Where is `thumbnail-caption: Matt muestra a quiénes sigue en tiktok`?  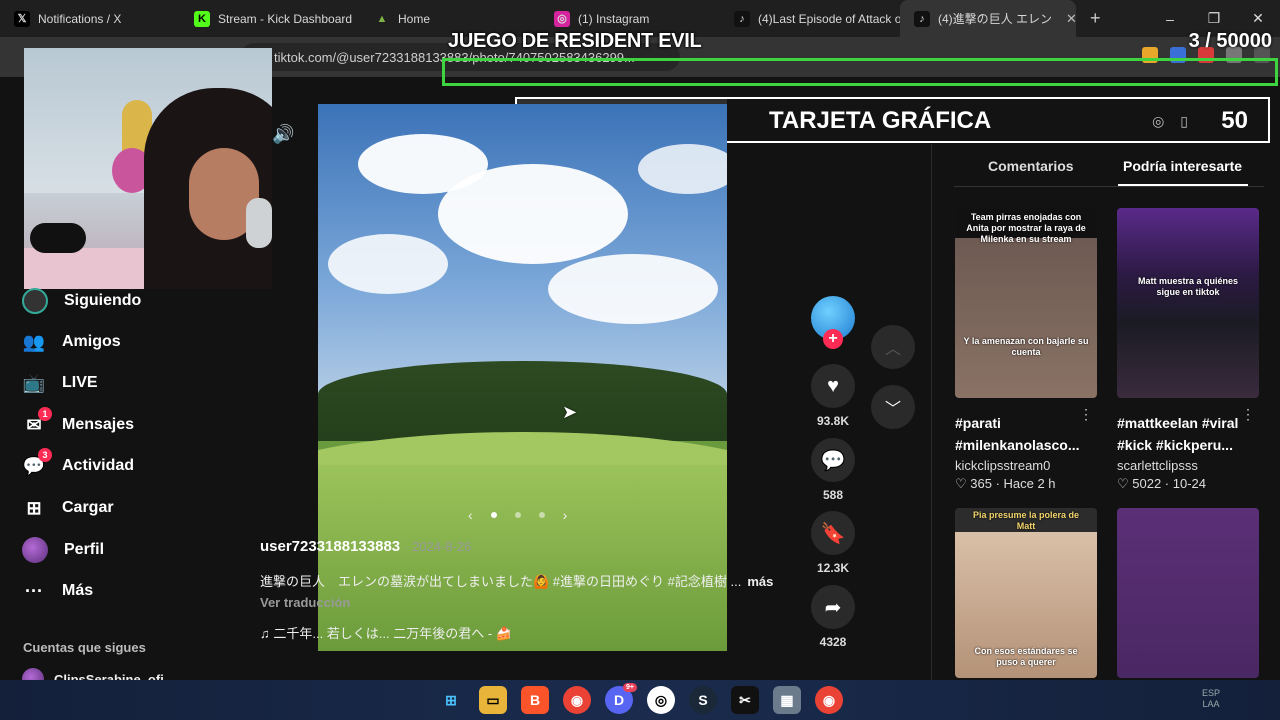 thumbnail-caption: Matt muestra a quiénes sigue en tiktok is located at coordinates (1188, 286).